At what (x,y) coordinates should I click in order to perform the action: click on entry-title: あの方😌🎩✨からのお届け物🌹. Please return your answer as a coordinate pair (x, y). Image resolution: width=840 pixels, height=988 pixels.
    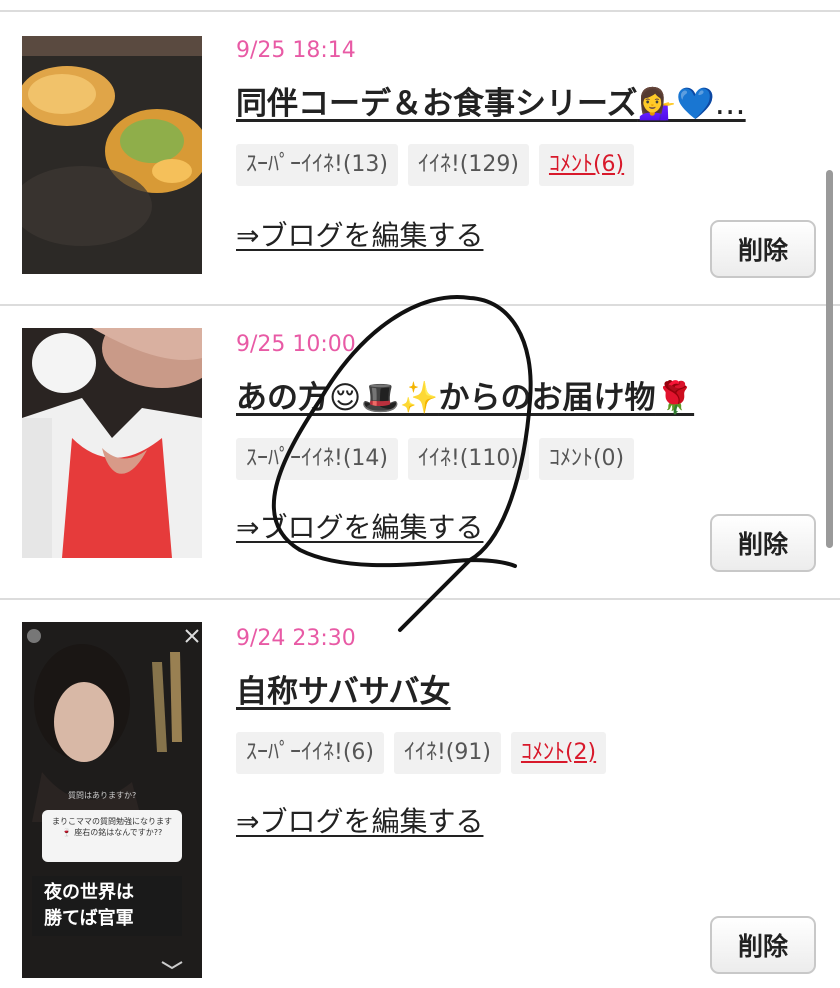
    Looking at the image, I should click on (465, 394).